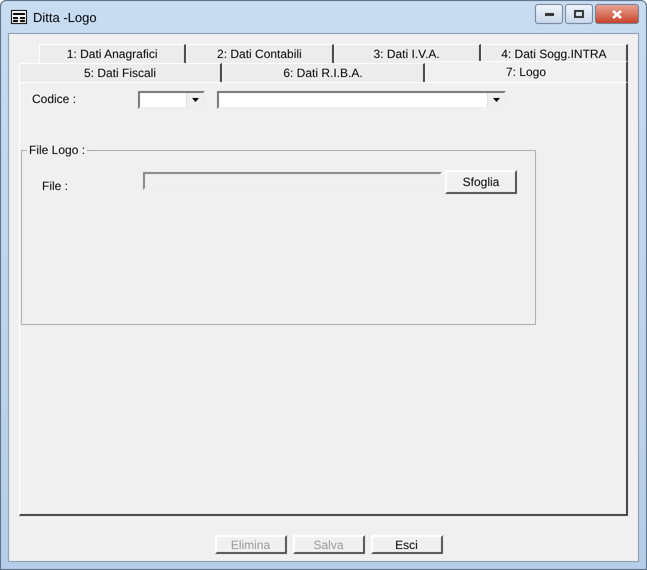  What do you see at coordinates (57, 150) in the screenshot?
I see `group-title: File Logo :` at bounding box center [57, 150].